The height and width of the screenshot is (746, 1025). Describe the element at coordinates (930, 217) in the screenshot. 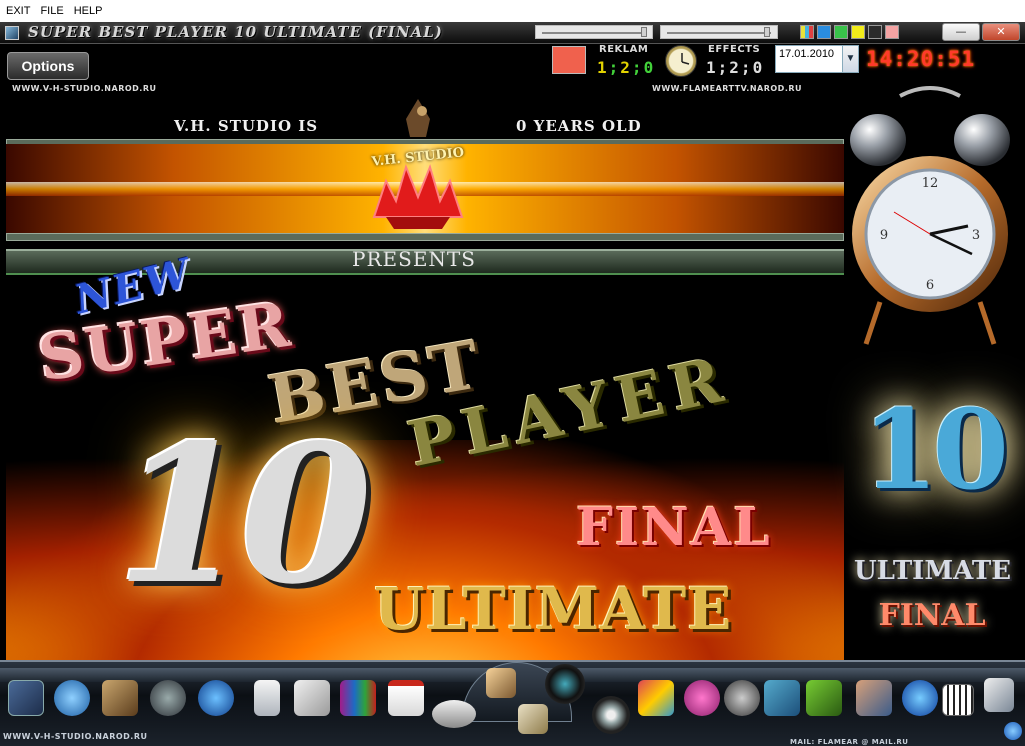

I see `alarm-clock-icon: 12 3 6 9` at that location.